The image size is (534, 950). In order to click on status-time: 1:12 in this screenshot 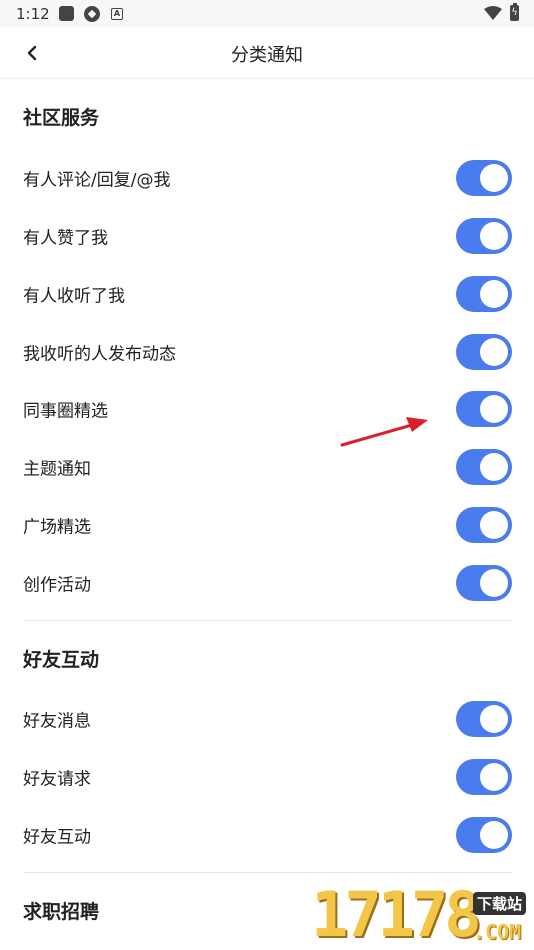, I will do `click(33, 14)`.